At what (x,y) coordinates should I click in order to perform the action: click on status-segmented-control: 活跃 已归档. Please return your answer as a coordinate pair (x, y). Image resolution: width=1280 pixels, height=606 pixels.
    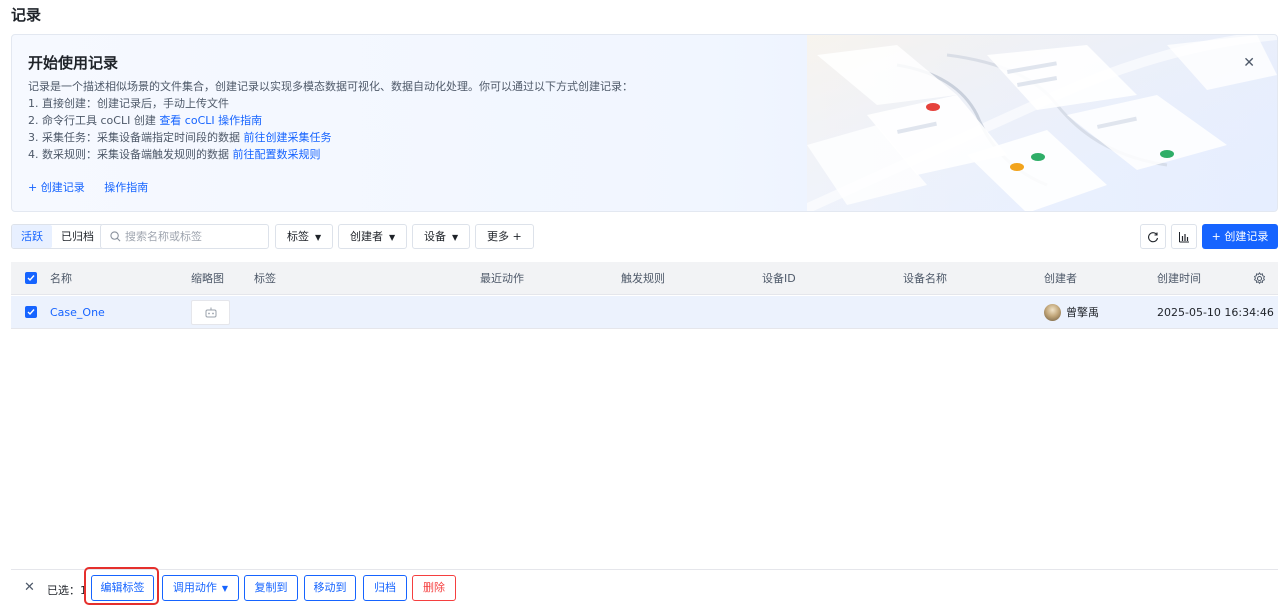
    Looking at the image, I should click on (57, 236).